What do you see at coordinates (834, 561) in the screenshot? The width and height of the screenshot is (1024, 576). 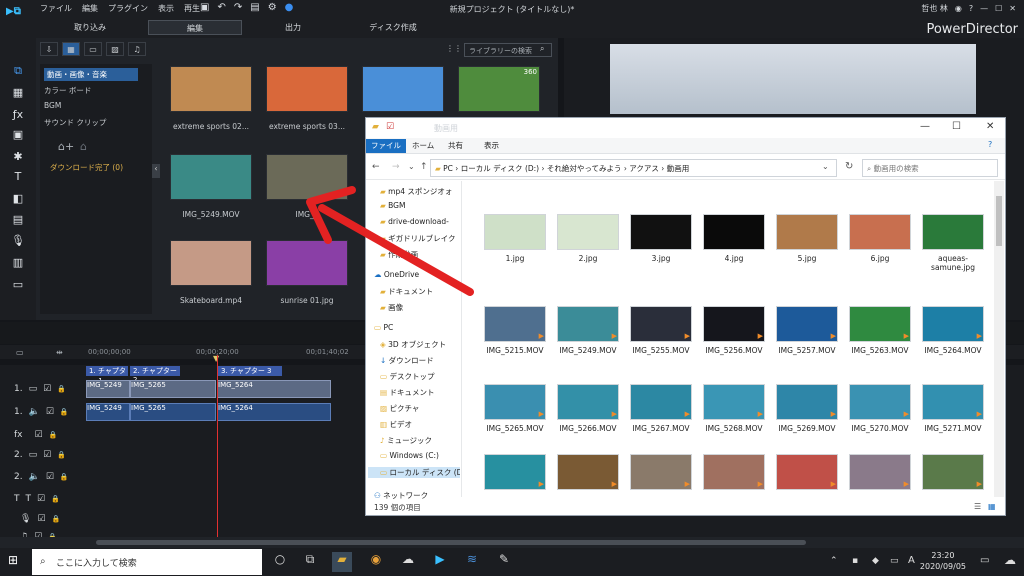 I see `tray-chevron-icon: ⌃` at bounding box center [834, 561].